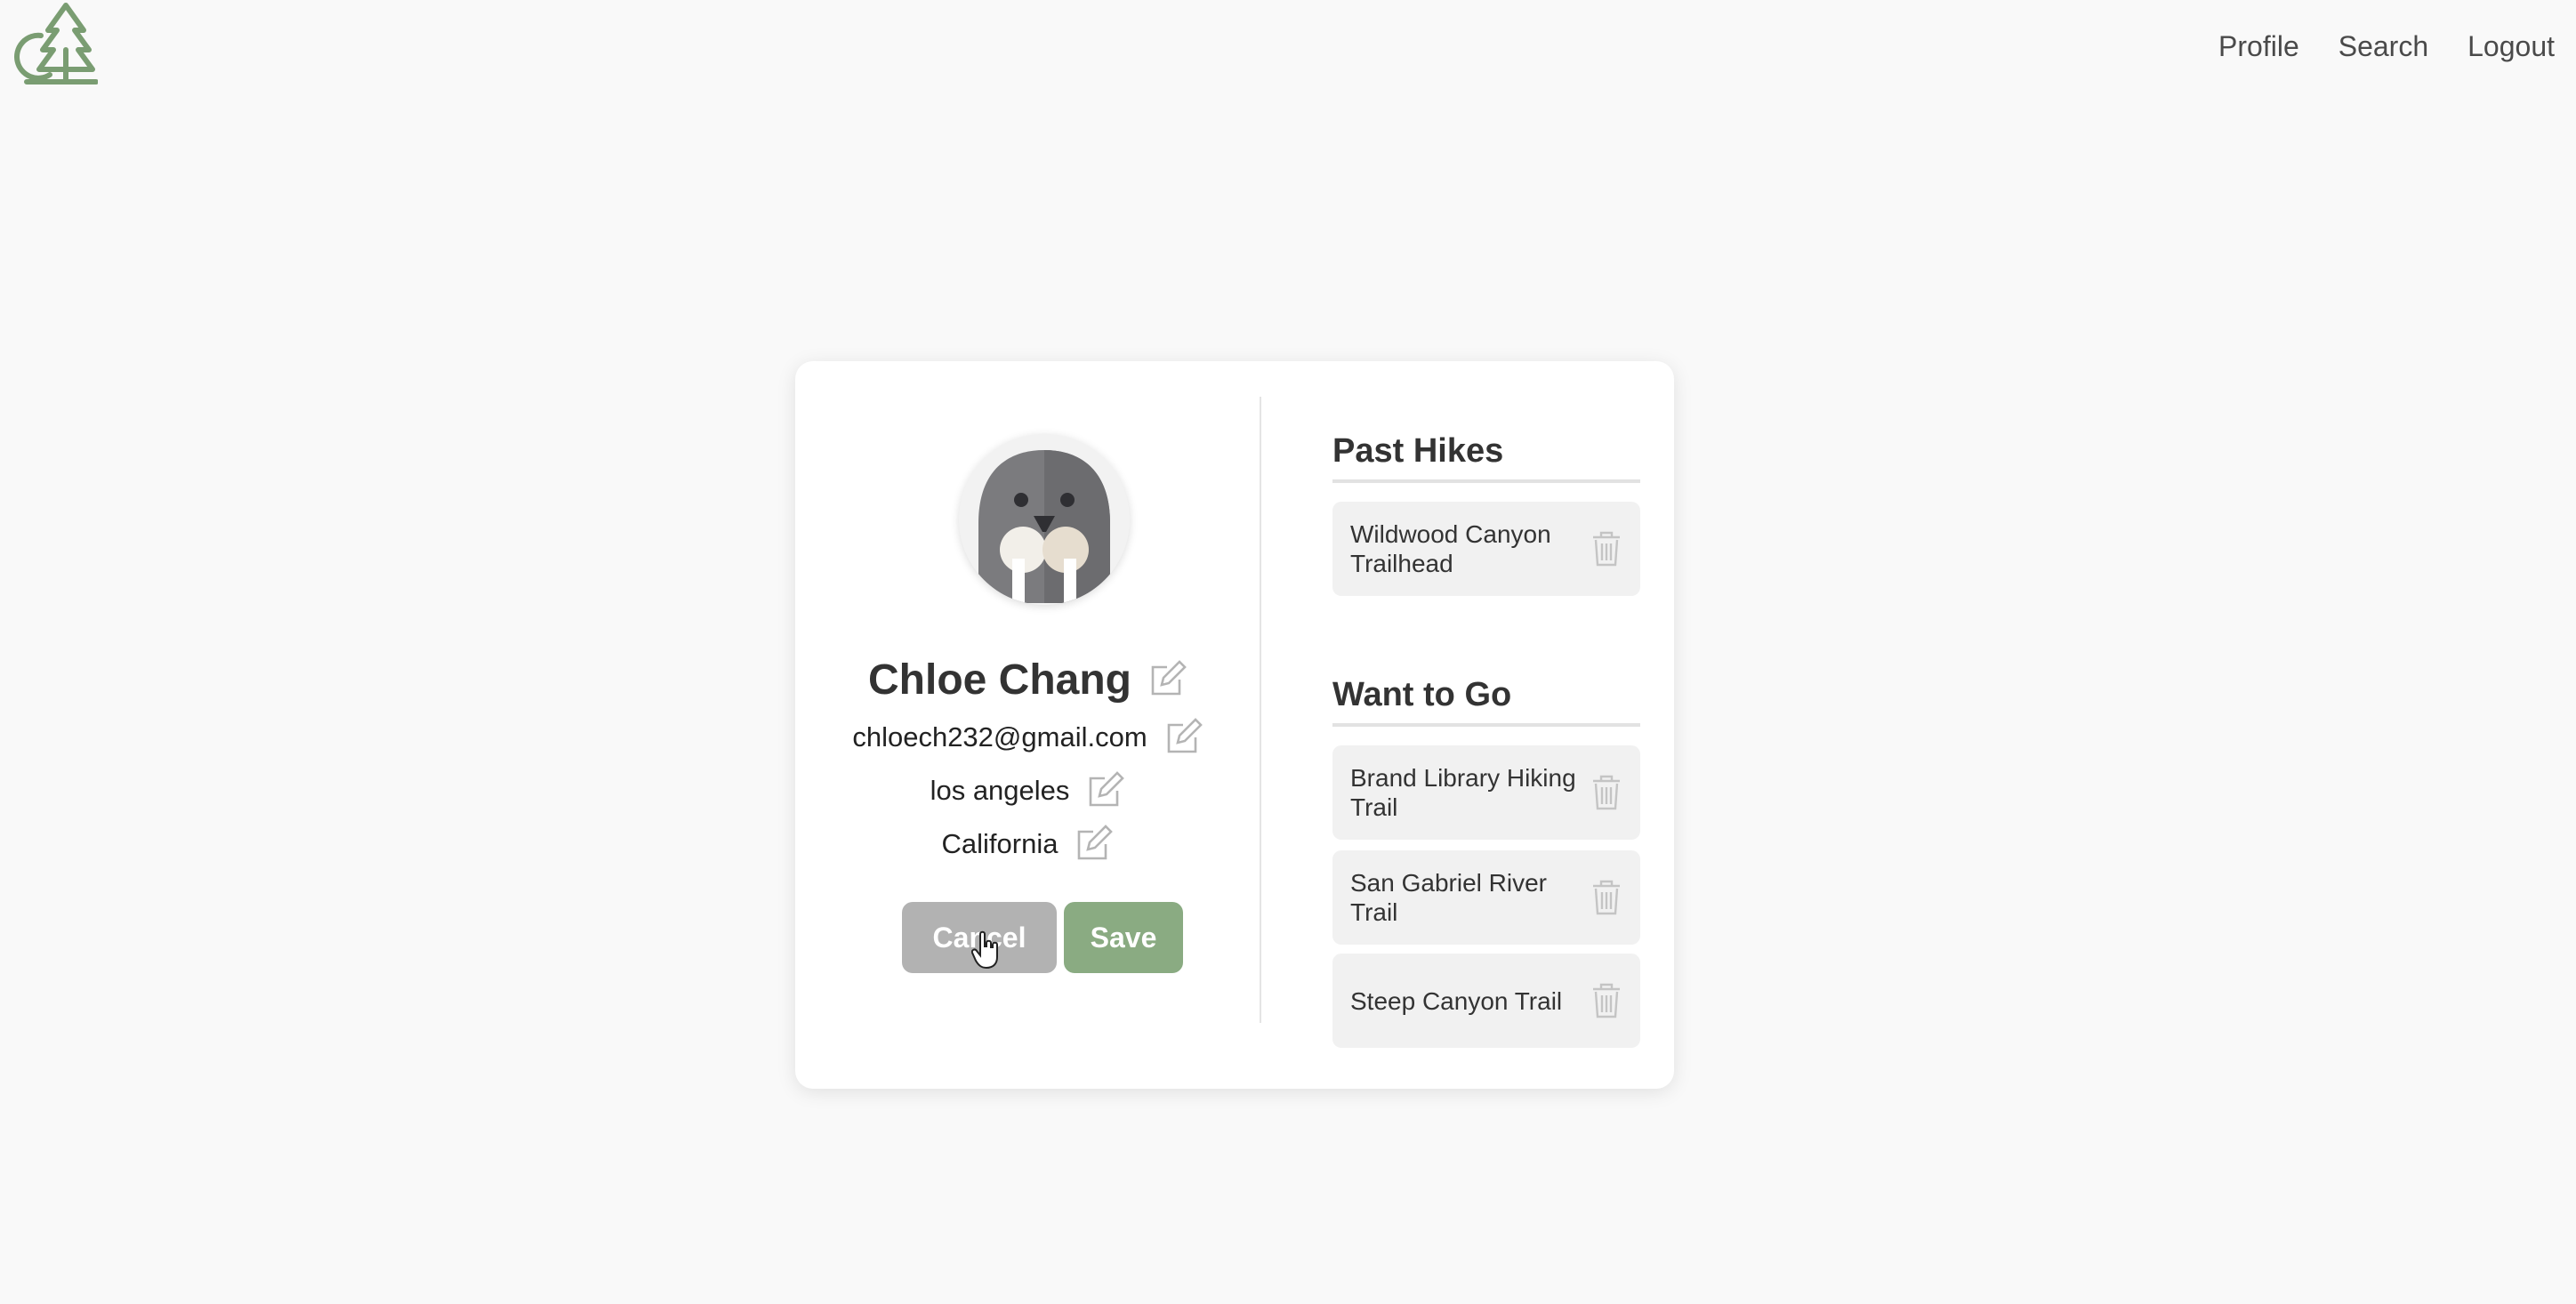 The width and height of the screenshot is (2576, 1304). I want to click on profile-city: los angeles, so click(1000, 790).